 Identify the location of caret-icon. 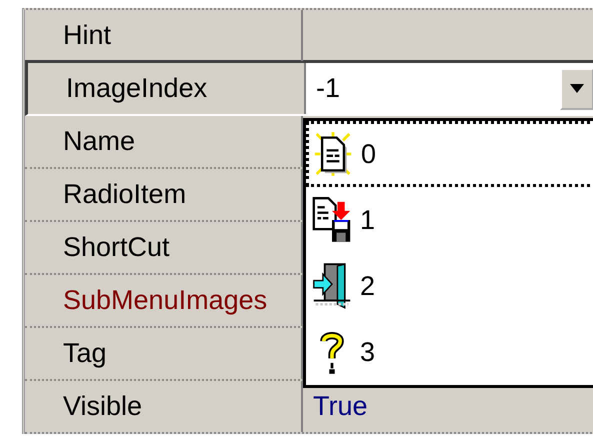
(577, 88).